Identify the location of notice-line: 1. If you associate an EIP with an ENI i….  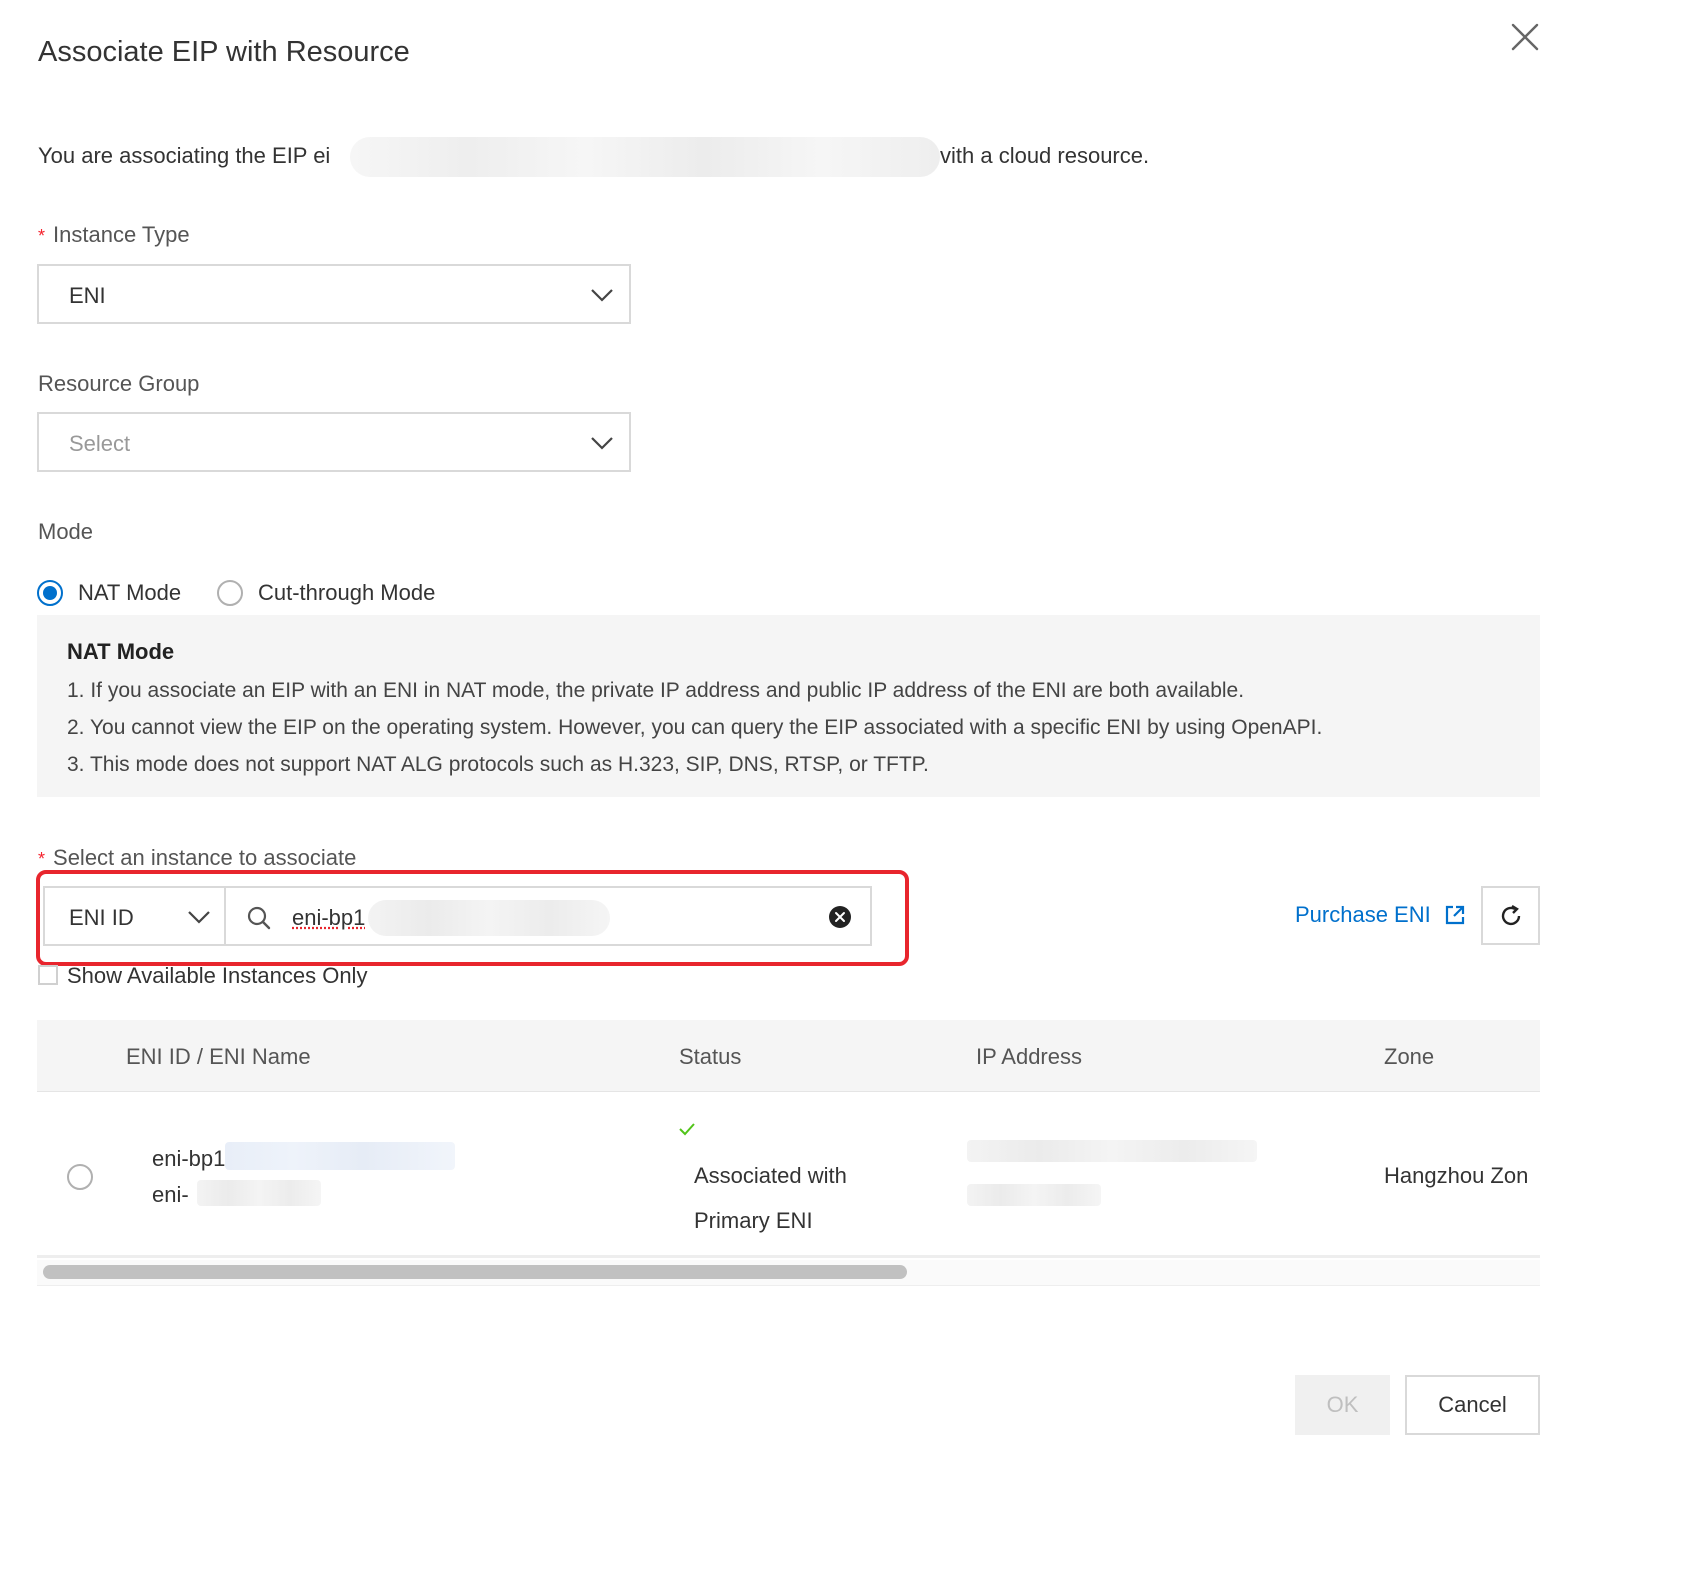
(656, 690).